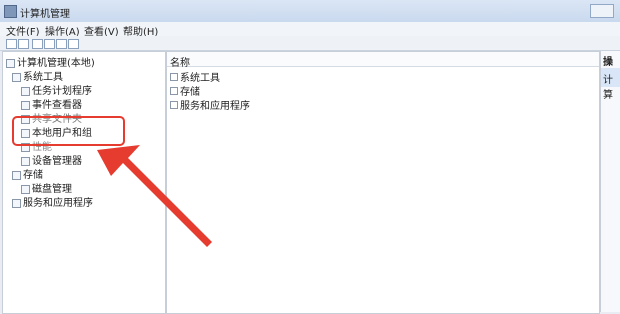 Image resolution: width=620 pixels, height=314 pixels. I want to click on actions-pane: 操作 计算, so click(610, 181).